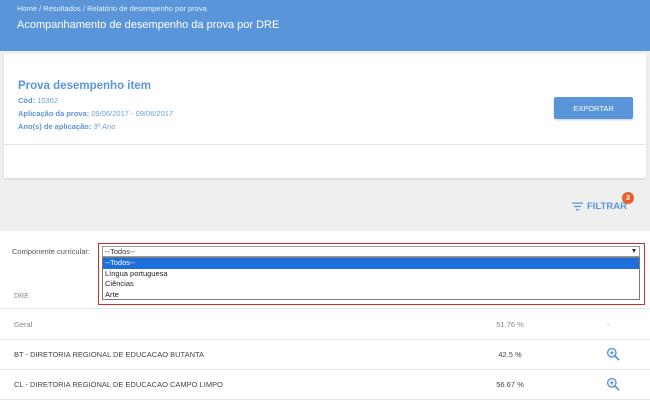  What do you see at coordinates (371, 274) in the screenshot?
I see `option-lingua-portuguesa: Língua portuguesa` at bounding box center [371, 274].